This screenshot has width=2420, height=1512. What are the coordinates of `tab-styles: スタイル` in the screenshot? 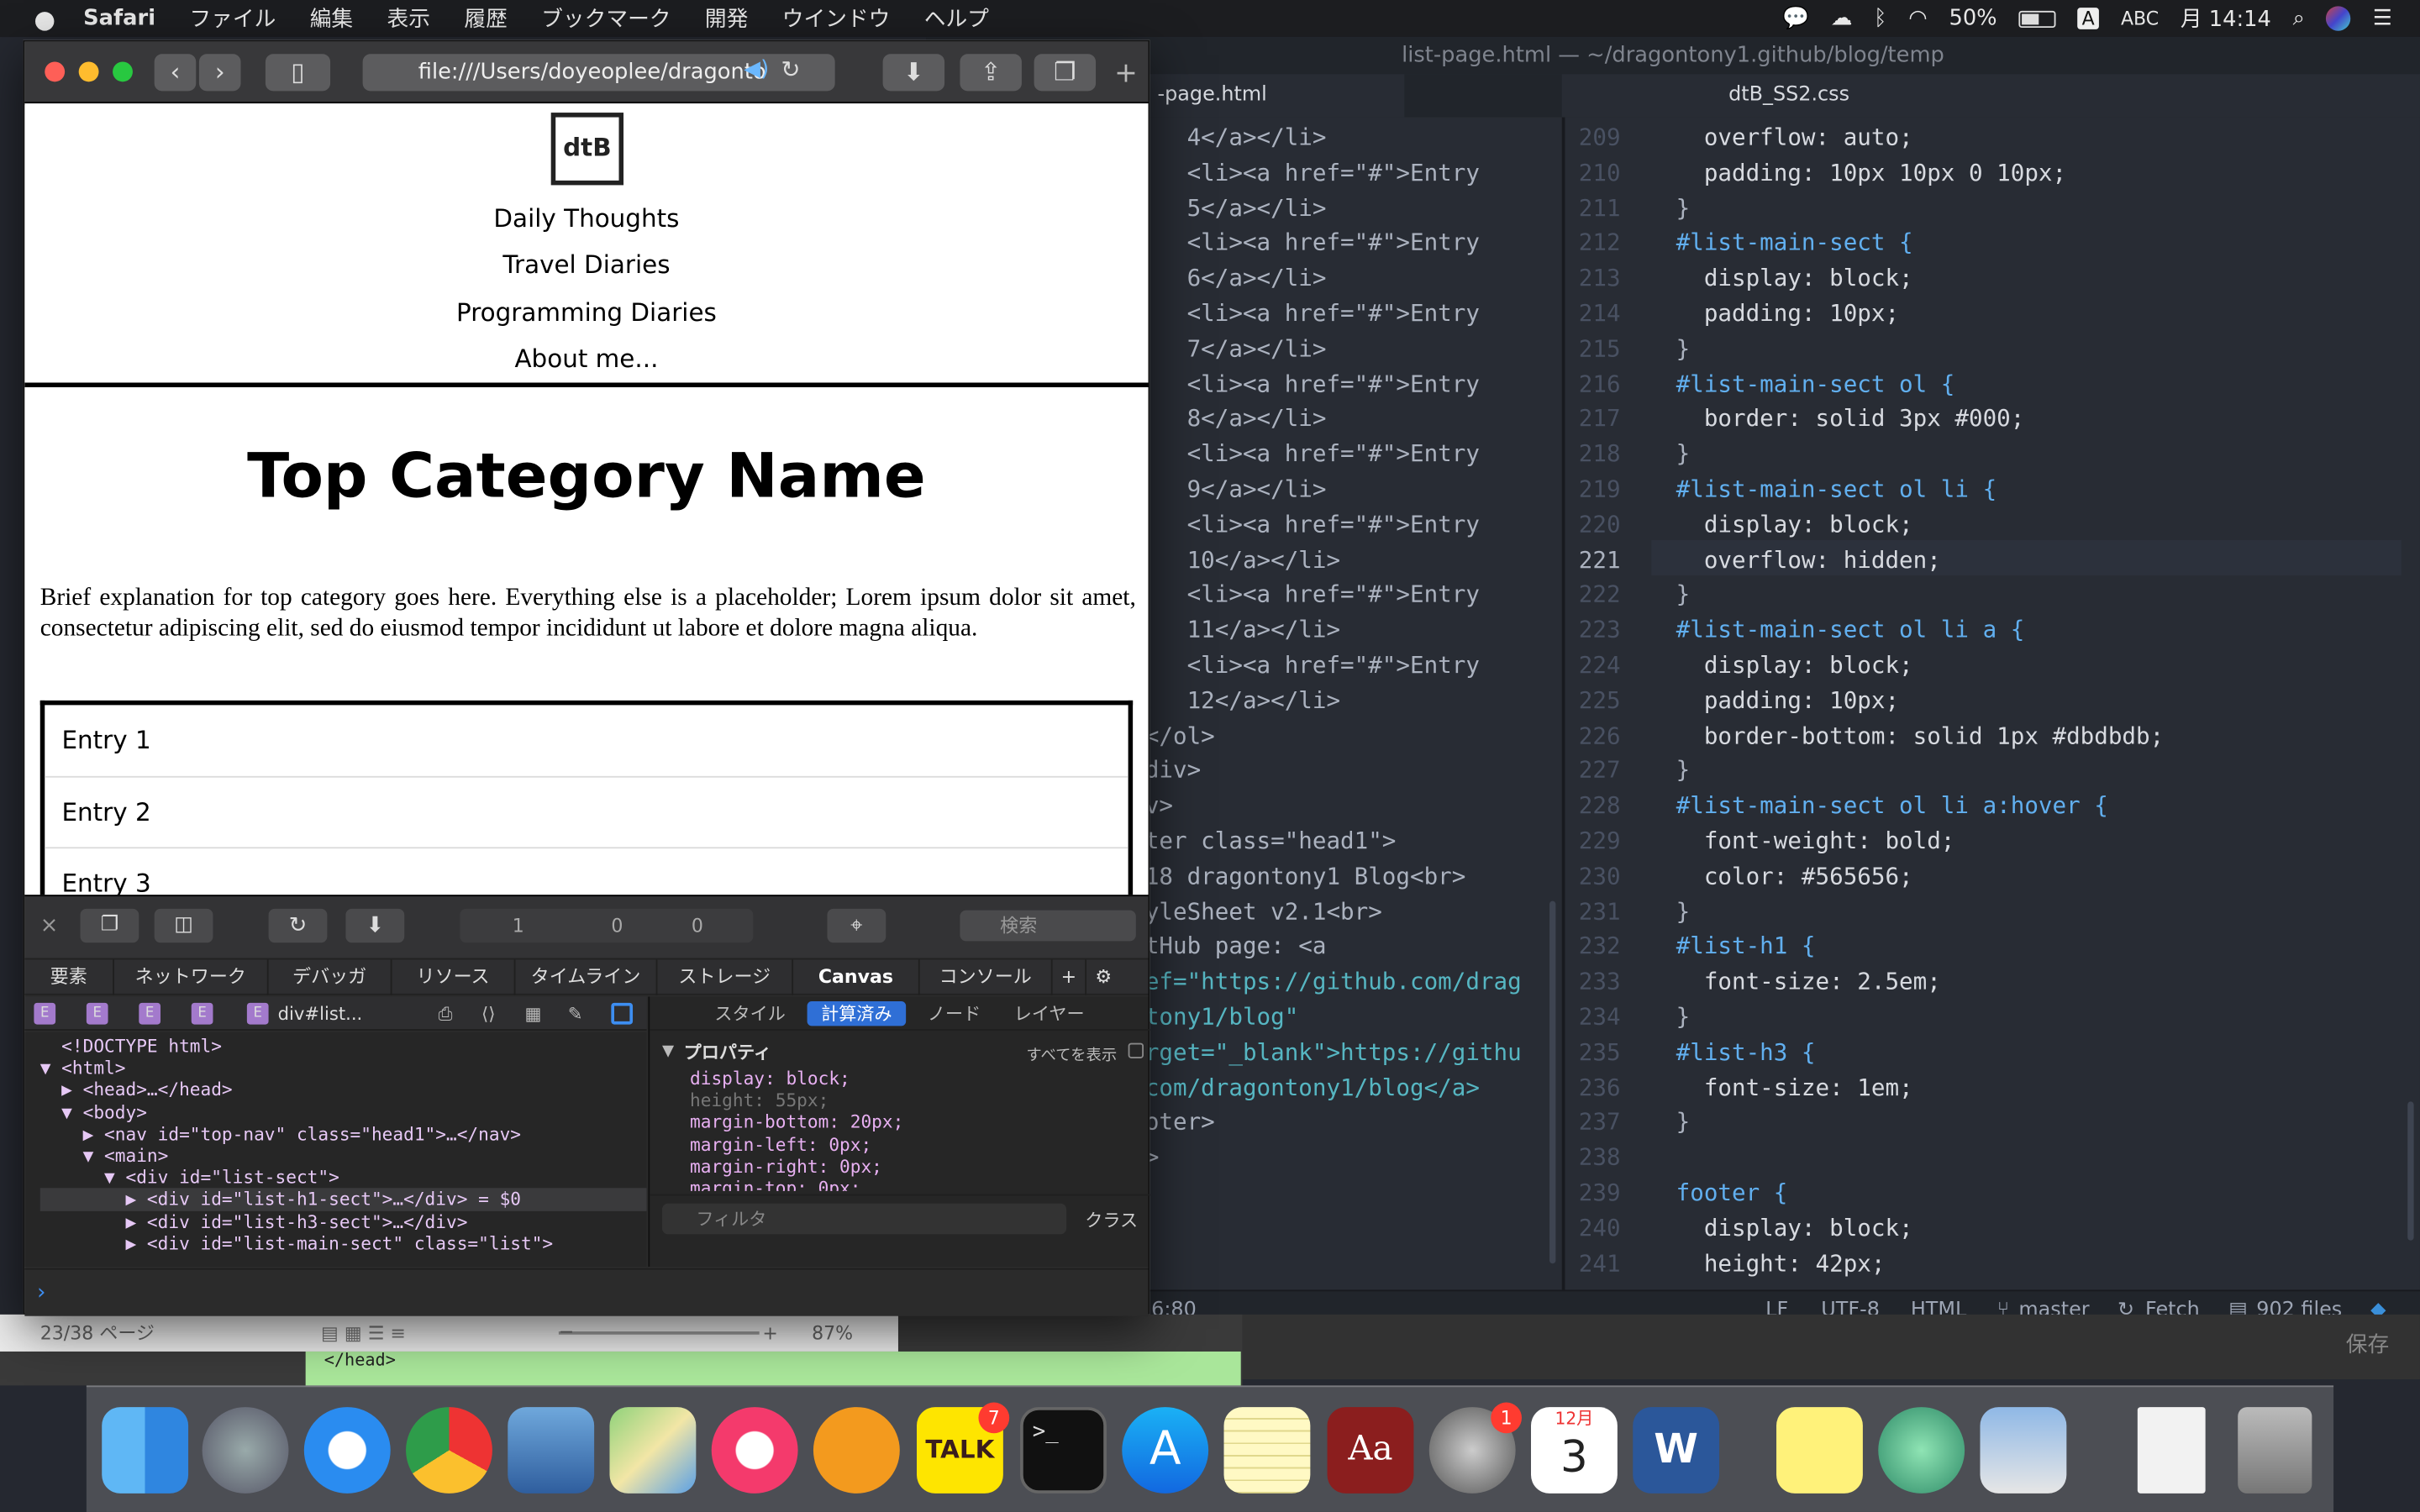 It's located at (749, 1014).